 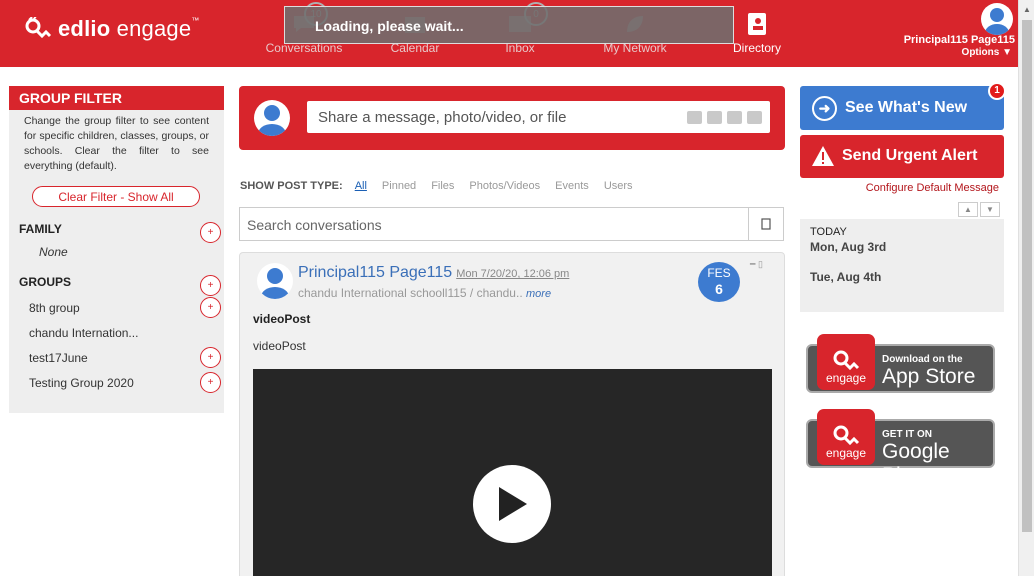 I want to click on directory-icon, so click(x=757, y=24).